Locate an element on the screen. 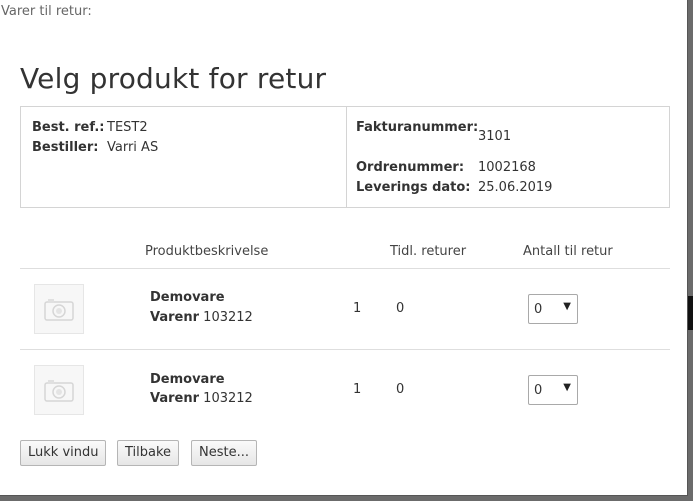  bestiller-label: Bestiller: is located at coordinates (65, 147).